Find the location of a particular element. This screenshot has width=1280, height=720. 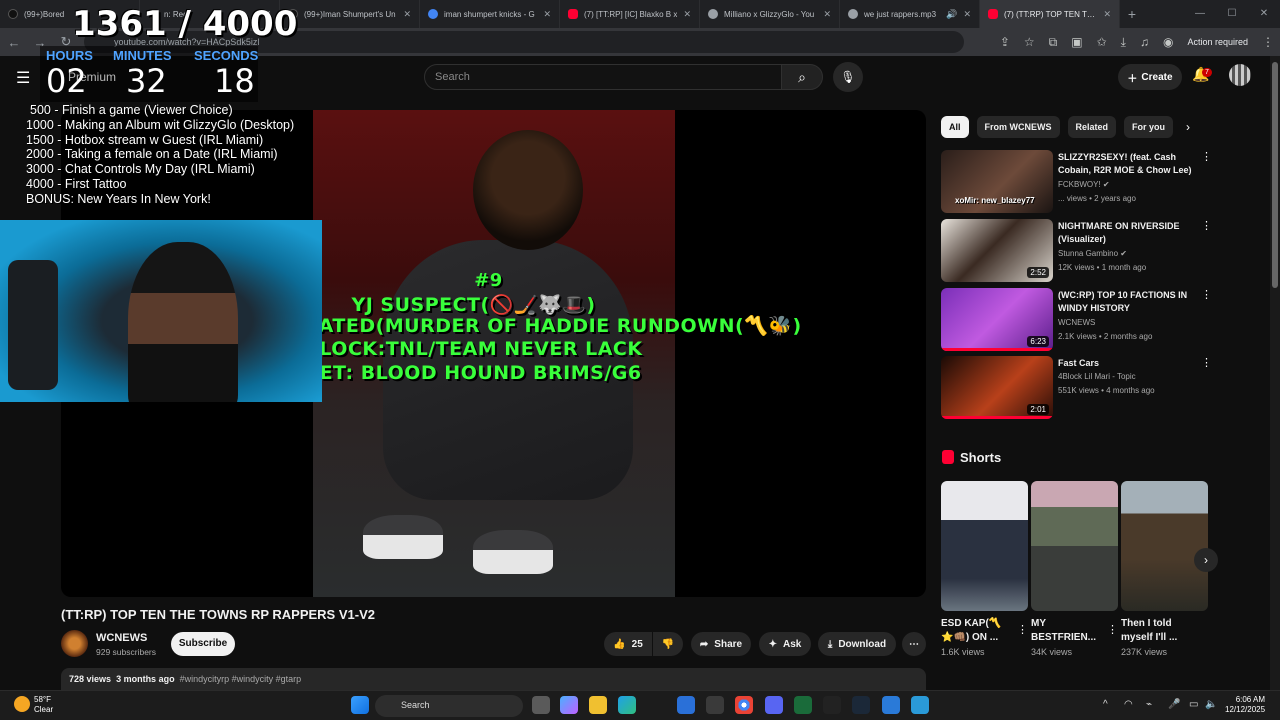

chip-all: All is located at coordinates (955, 127).